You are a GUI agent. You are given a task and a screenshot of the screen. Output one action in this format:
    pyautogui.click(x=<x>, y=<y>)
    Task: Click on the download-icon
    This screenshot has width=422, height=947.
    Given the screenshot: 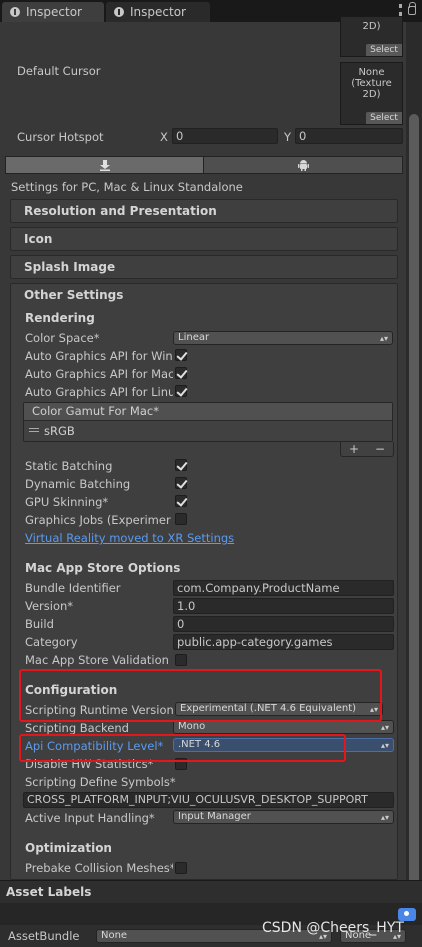 What is the action you would take?
    pyautogui.click(x=104, y=165)
    